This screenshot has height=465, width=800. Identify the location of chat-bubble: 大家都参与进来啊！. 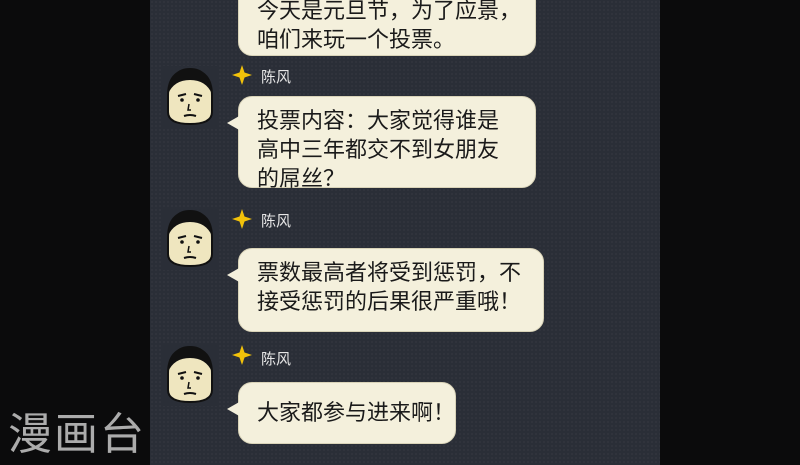
(341, 413).